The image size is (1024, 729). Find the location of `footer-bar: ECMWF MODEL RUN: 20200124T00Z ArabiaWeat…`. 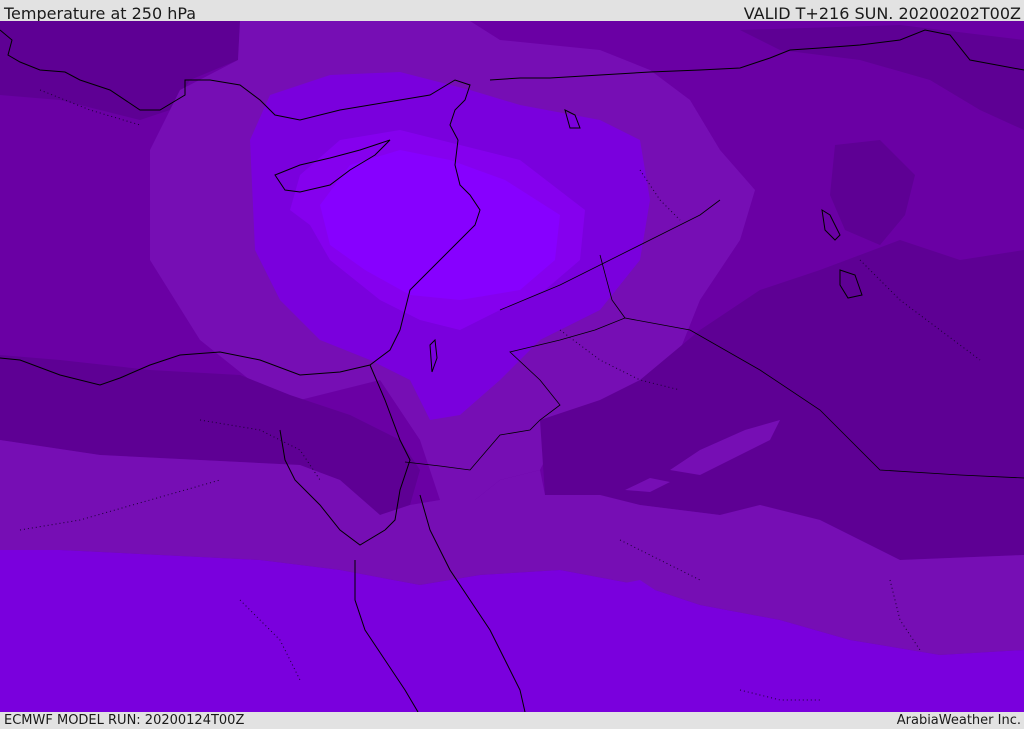

footer-bar: ECMWF MODEL RUN: 20200124T00Z ArabiaWeat… is located at coordinates (512, 720).